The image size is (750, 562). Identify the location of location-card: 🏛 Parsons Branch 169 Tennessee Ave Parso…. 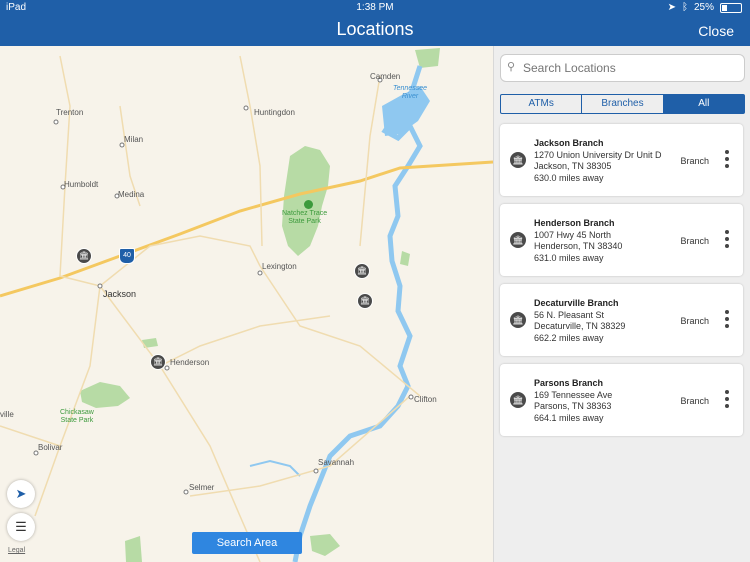
(621, 400).